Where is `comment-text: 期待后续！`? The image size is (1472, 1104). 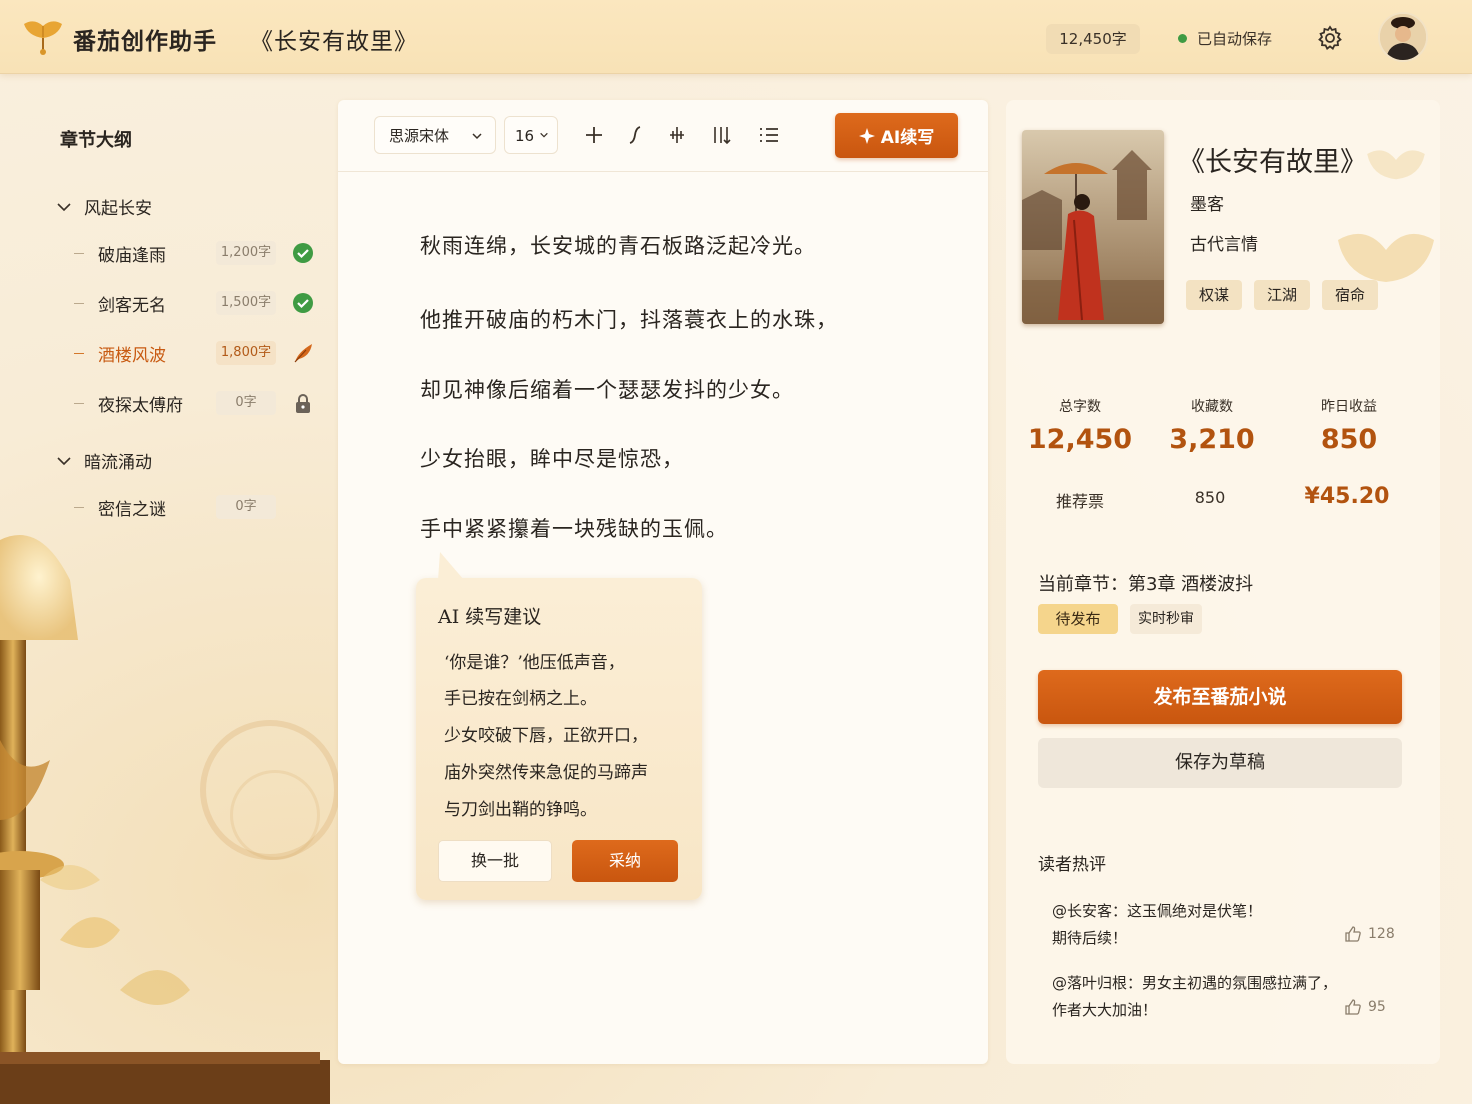 comment-text: 期待后续！ is located at coordinates (1090, 938).